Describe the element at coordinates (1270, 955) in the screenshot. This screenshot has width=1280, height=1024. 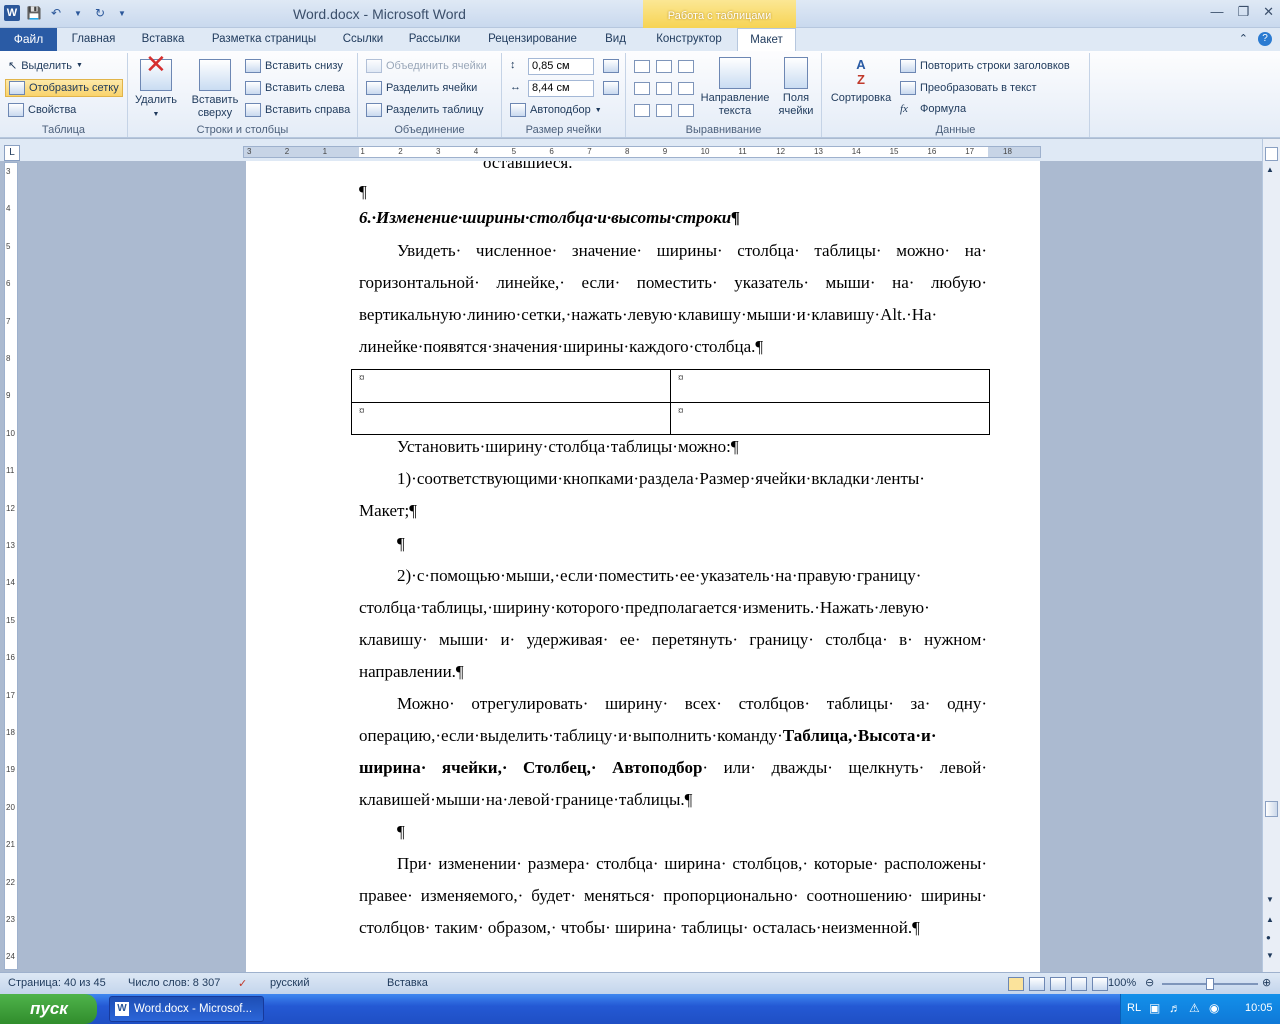
I see `next-page-icon: ▼` at that location.